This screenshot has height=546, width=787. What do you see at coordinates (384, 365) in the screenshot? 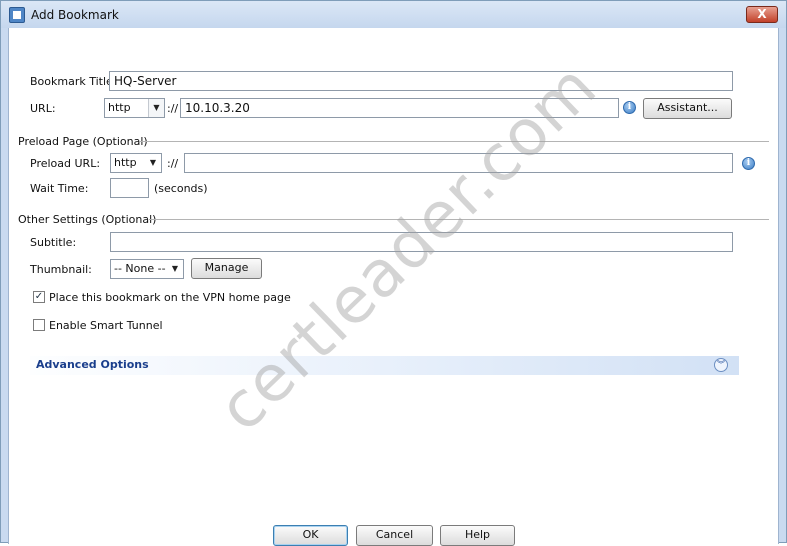
I see `advanced-options-bar: Advanced Options ︾` at bounding box center [384, 365].